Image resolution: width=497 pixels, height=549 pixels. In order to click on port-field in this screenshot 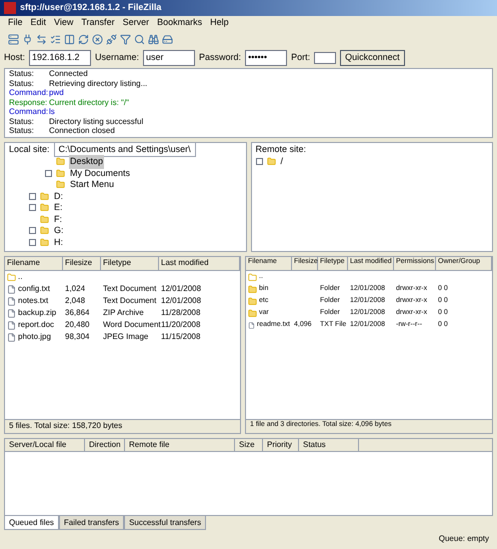, I will do `click(325, 58)`.